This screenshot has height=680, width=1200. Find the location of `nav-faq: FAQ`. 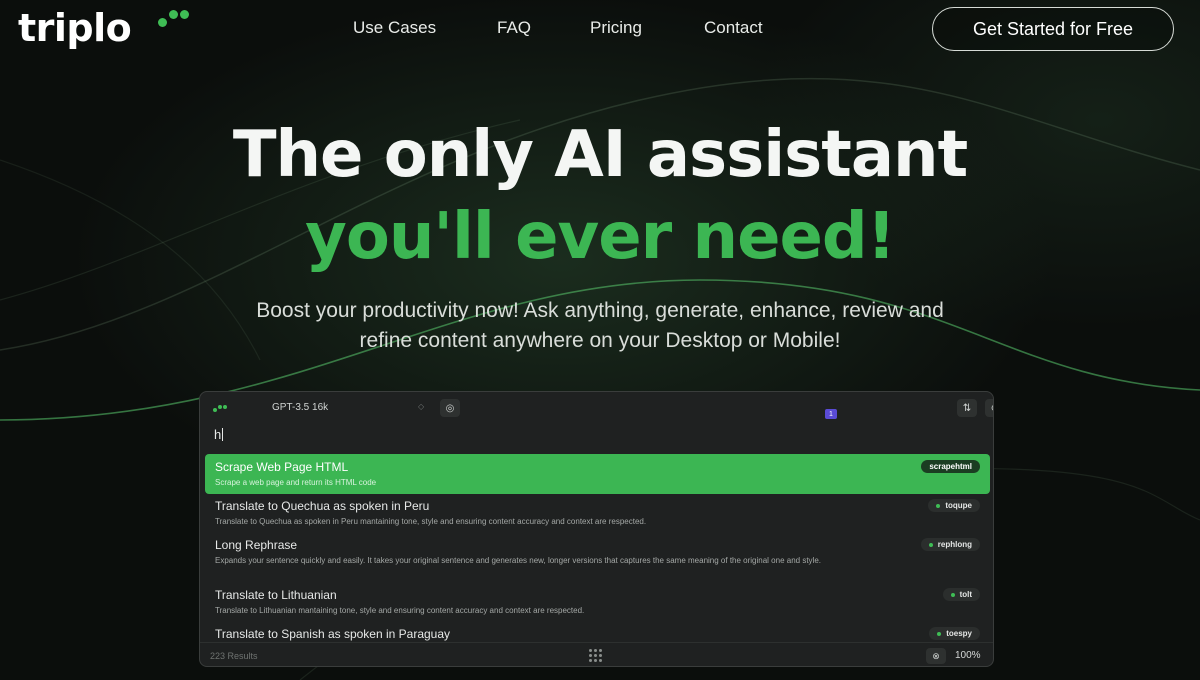

nav-faq: FAQ is located at coordinates (514, 28).